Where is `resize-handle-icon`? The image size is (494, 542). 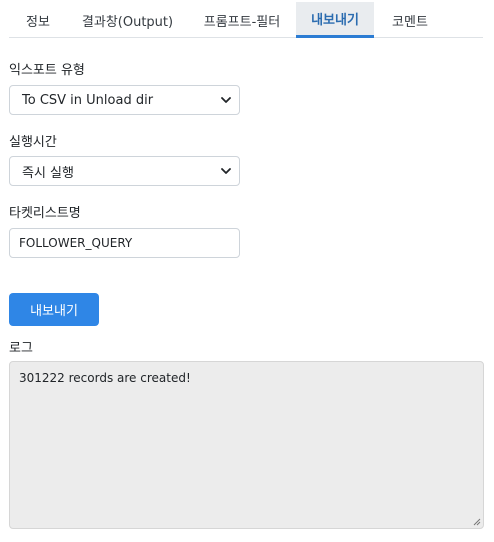 resize-handle-icon is located at coordinates (477, 522).